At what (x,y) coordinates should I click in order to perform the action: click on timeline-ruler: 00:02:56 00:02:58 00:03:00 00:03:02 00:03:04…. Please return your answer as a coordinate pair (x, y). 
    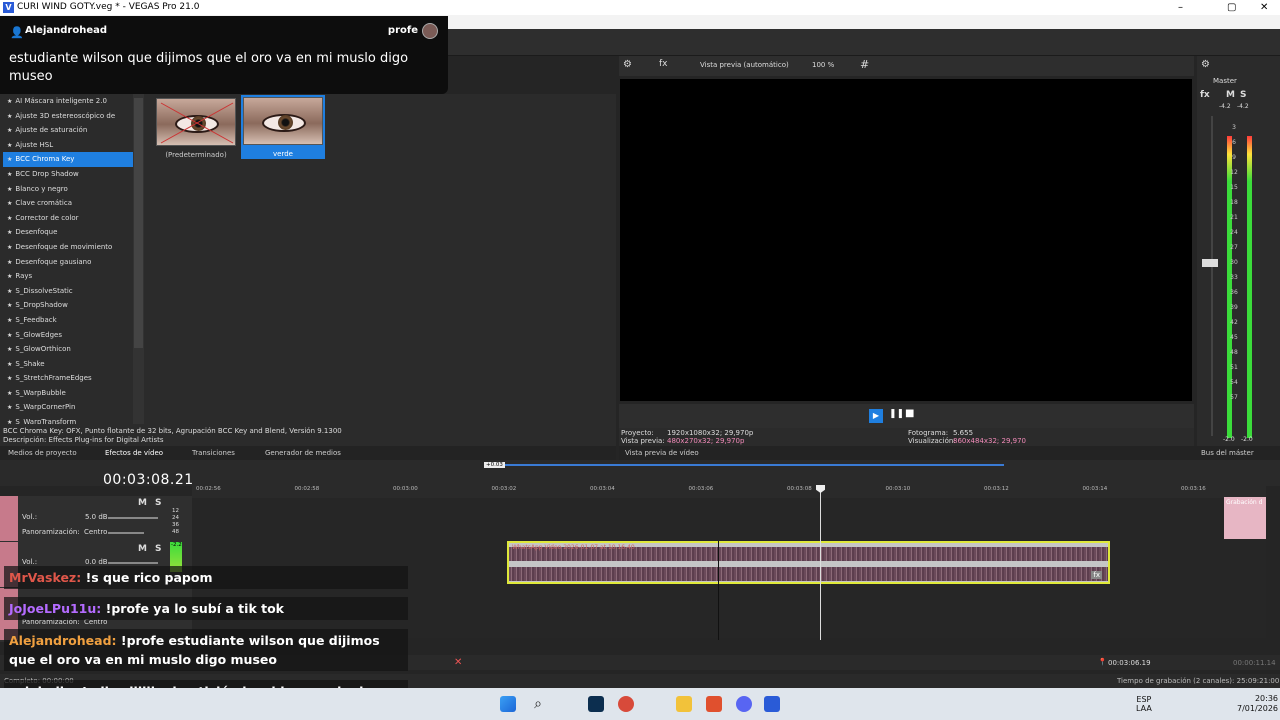
    Looking at the image, I should click on (729, 491).